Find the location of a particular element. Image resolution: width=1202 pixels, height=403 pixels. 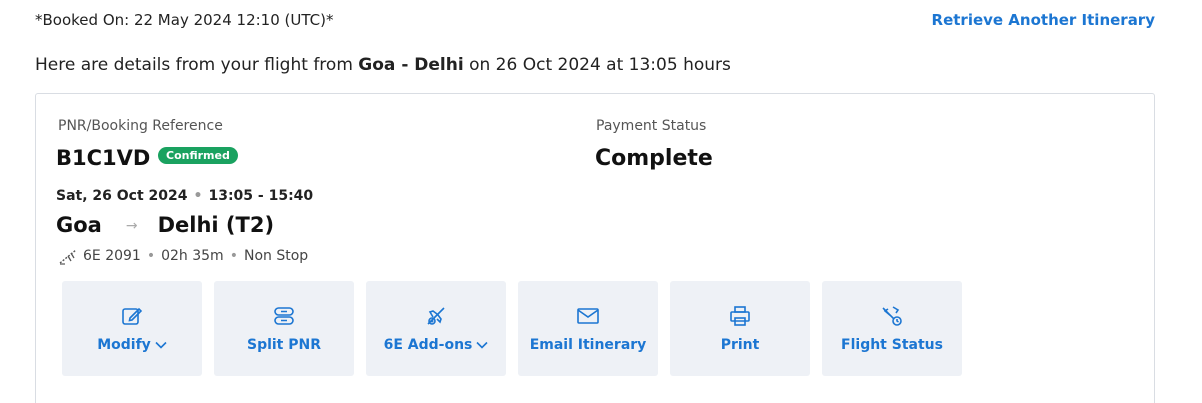

flight-time: 13:05 - 15:40 is located at coordinates (261, 196).